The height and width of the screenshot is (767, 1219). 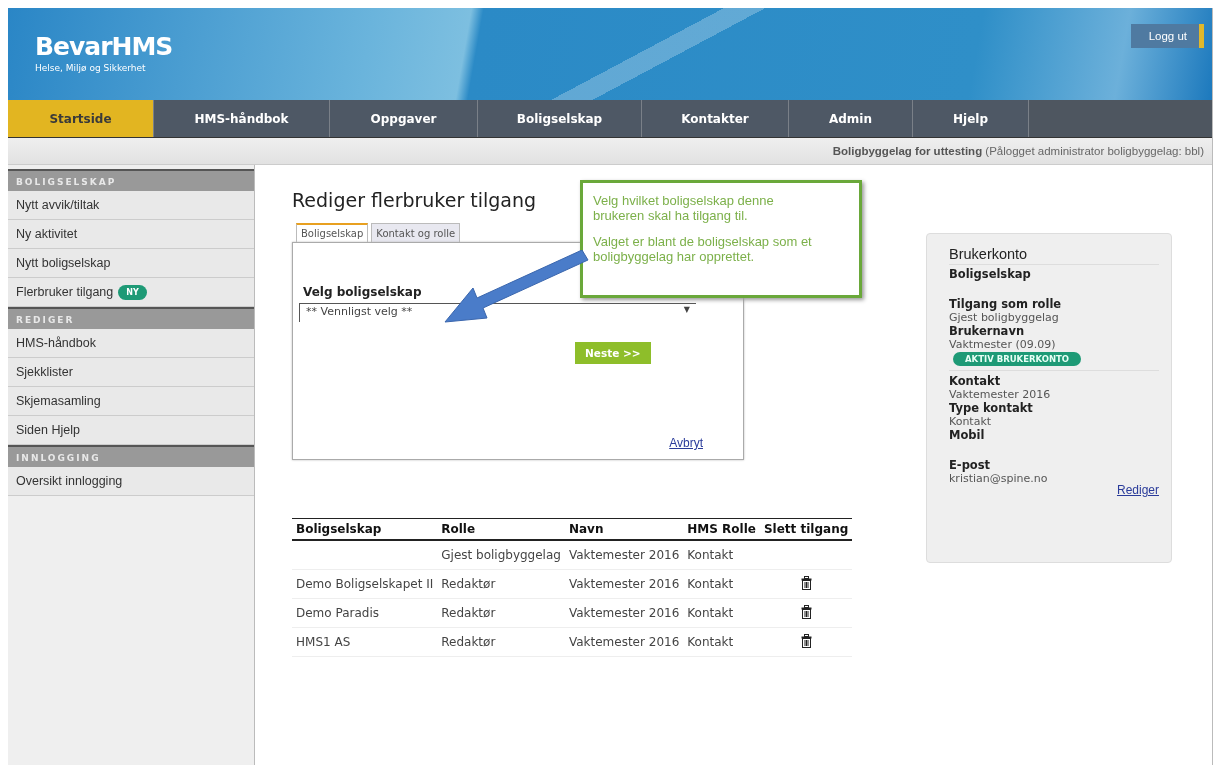 I want to click on sidebar-item-label: Flerbruker tilgang, so click(x=65, y=292).